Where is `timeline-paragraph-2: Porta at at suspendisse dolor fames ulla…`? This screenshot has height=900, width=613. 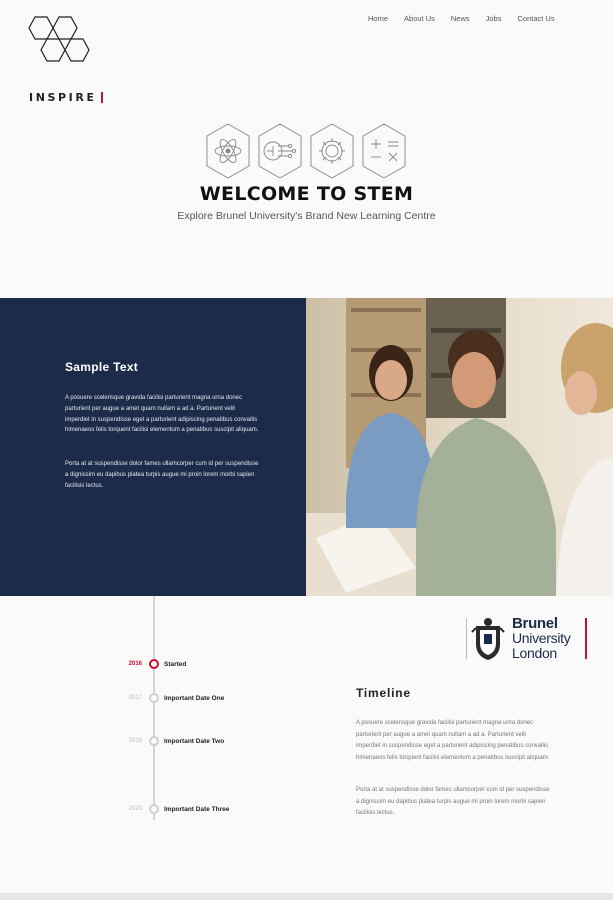
timeline-paragraph-2: Porta at at suspendisse dolor fames ulla… is located at coordinates (453, 801).